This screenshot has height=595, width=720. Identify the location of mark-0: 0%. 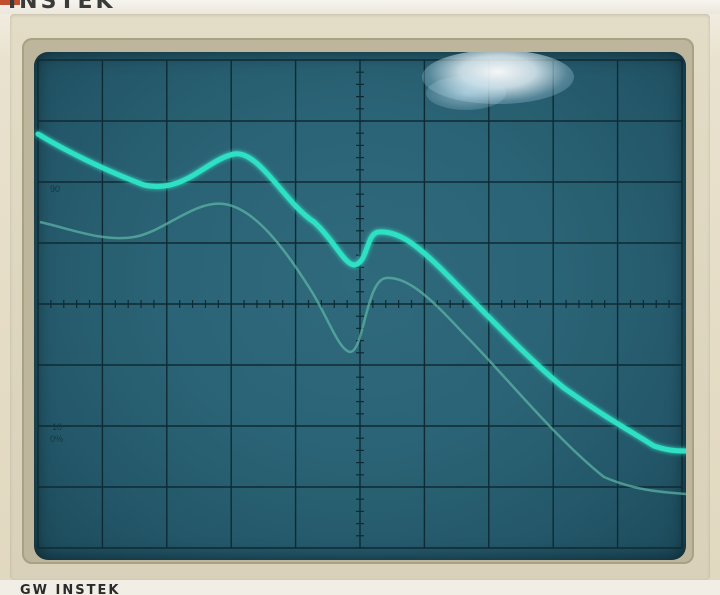
(56, 439).